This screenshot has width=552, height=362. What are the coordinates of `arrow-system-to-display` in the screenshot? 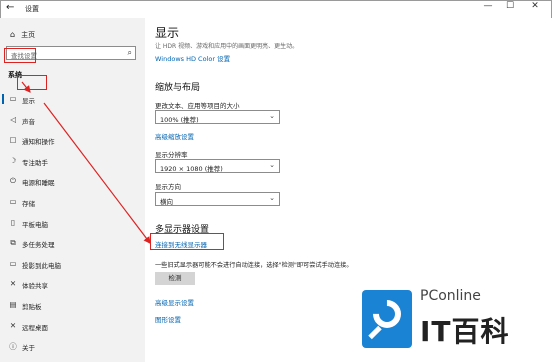 It's located at (26, 87).